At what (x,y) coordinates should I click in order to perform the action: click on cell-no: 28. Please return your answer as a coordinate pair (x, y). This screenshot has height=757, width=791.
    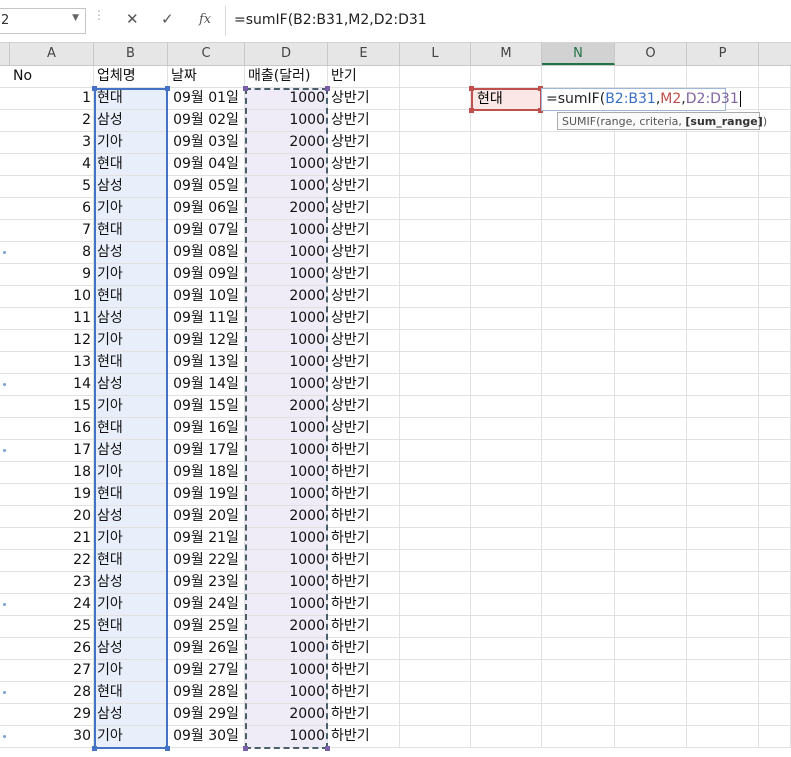
    Looking at the image, I should click on (52, 693).